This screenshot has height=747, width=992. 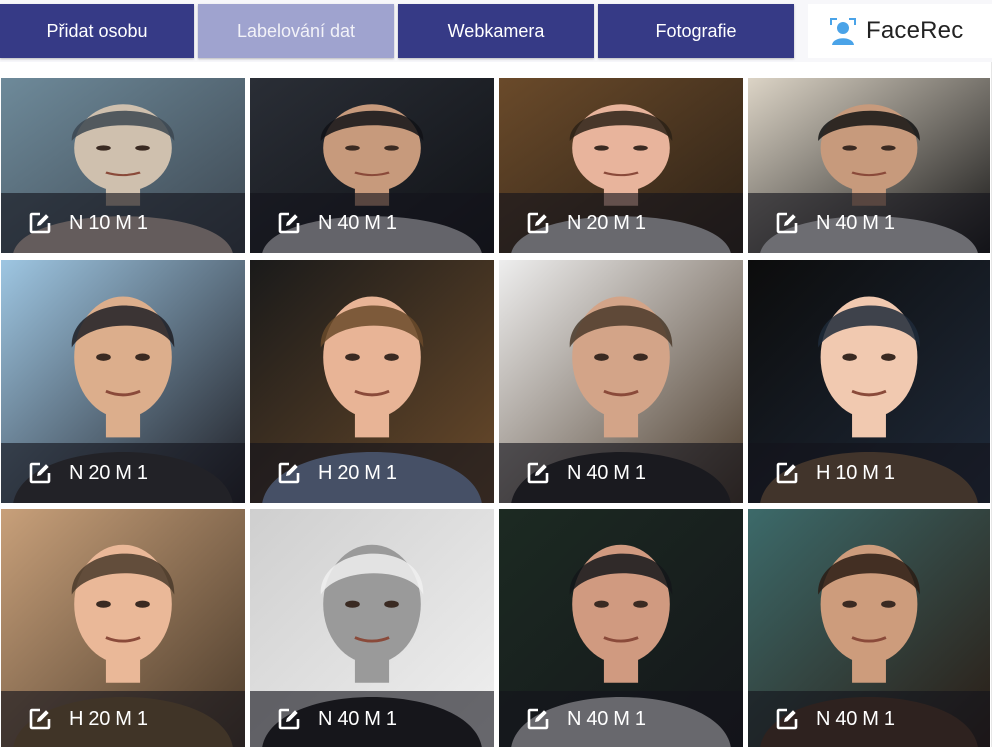 I want to click on tab-webcam: Webkamera, so click(x=496, y=31).